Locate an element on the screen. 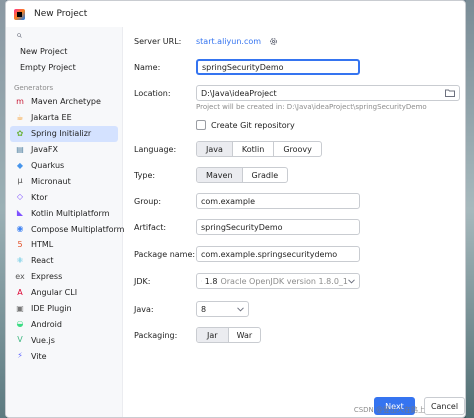 The width and height of the screenshot is (474, 418). search-input is located at coordinates (71, 35).